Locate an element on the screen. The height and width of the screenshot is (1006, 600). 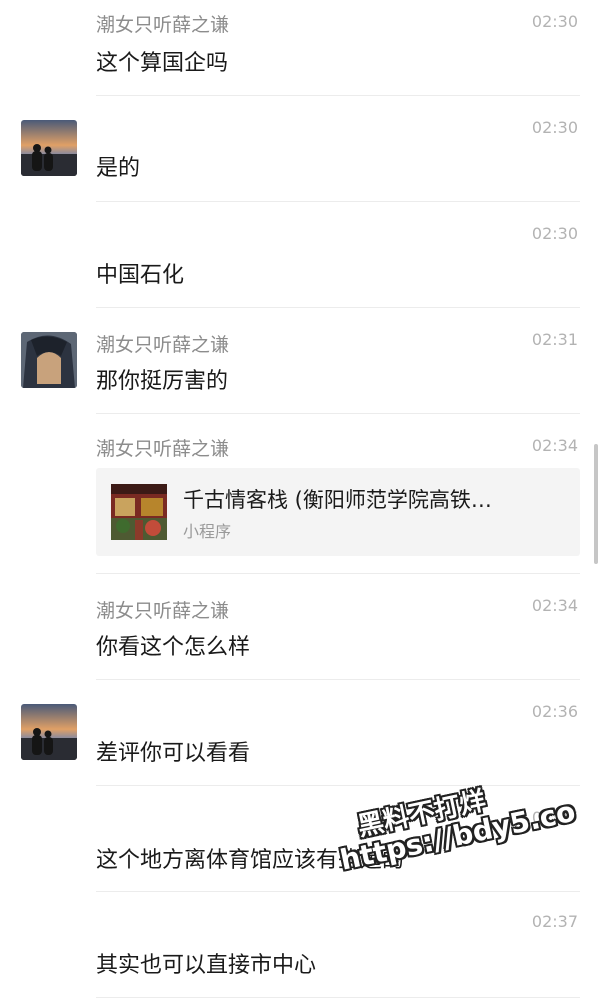
message-time: 02:31 is located at coordinates (554, 339).